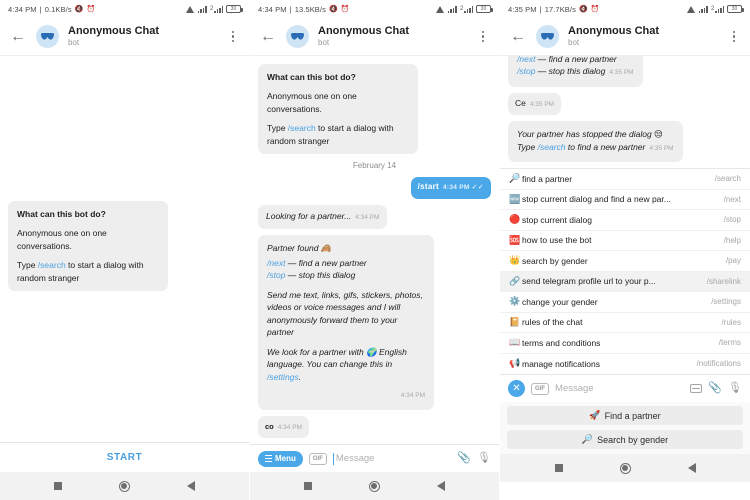 Image resolution: width=750 pixels, height=500 pixels. I want to click on status-bar: 4:34 PM | 13.5KB/s 🔇 ⏰ 2 30, so click(374, 9).